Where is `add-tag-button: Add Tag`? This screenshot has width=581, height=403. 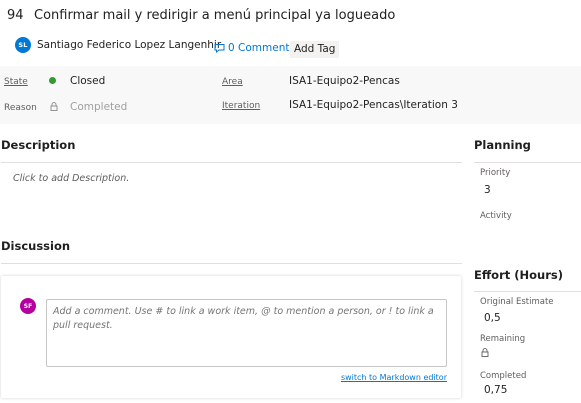
add-tag-button: Add Tag is located at coordinates (315, 49).